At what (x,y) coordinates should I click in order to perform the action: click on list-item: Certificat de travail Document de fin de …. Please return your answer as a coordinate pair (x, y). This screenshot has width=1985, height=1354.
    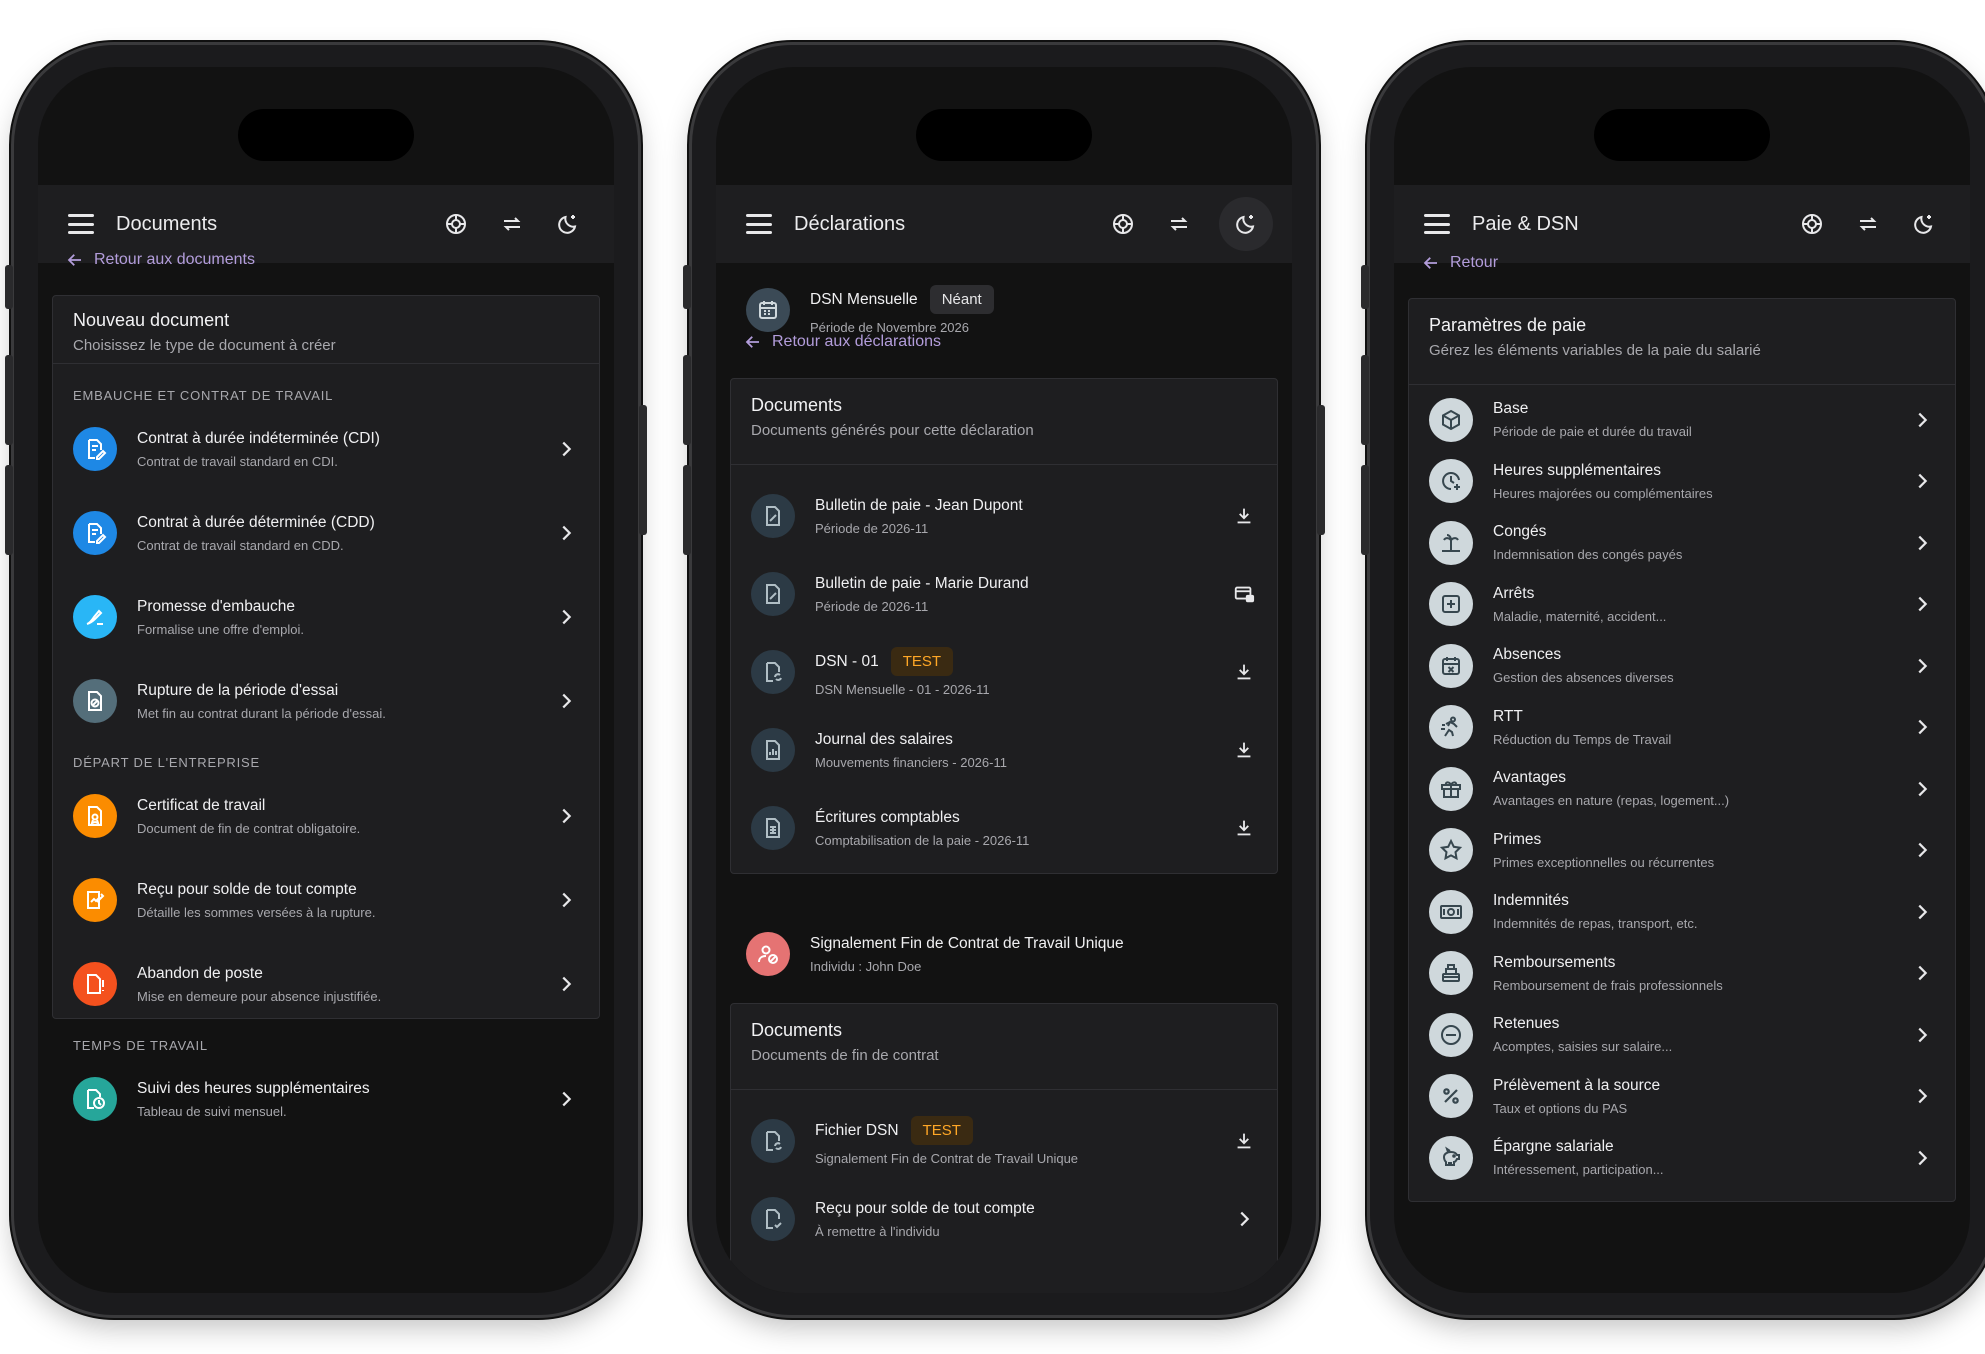
    Looking at the image, I should click on (326, 816).